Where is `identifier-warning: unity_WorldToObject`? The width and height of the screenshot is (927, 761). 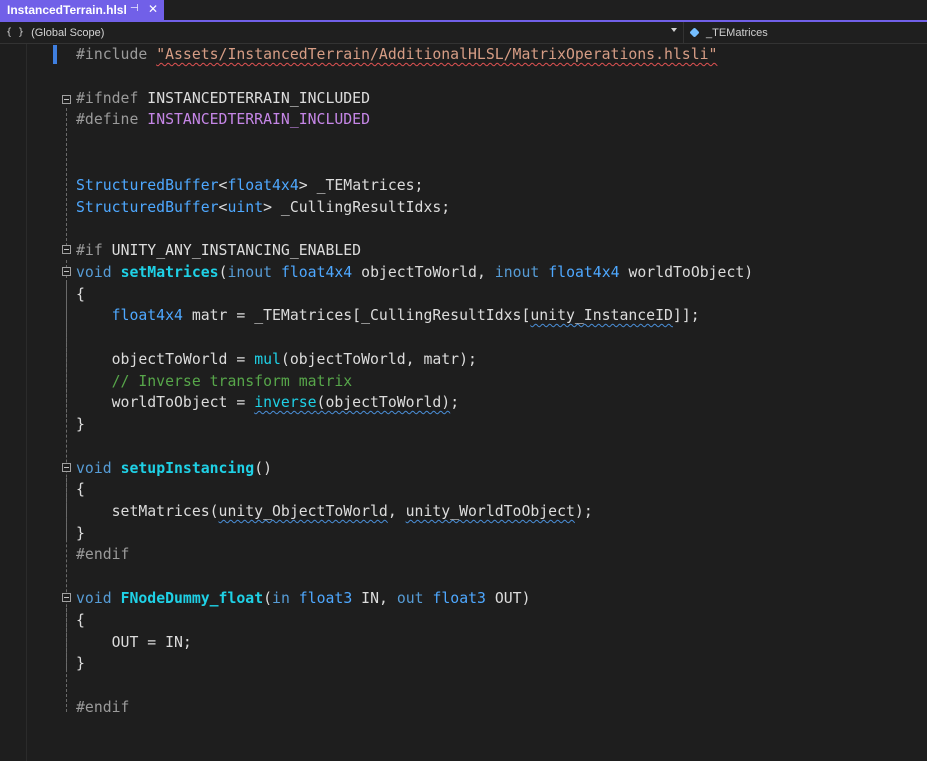 identifier-warning: unity_WorldToObject is located at coordinates (490, 511).